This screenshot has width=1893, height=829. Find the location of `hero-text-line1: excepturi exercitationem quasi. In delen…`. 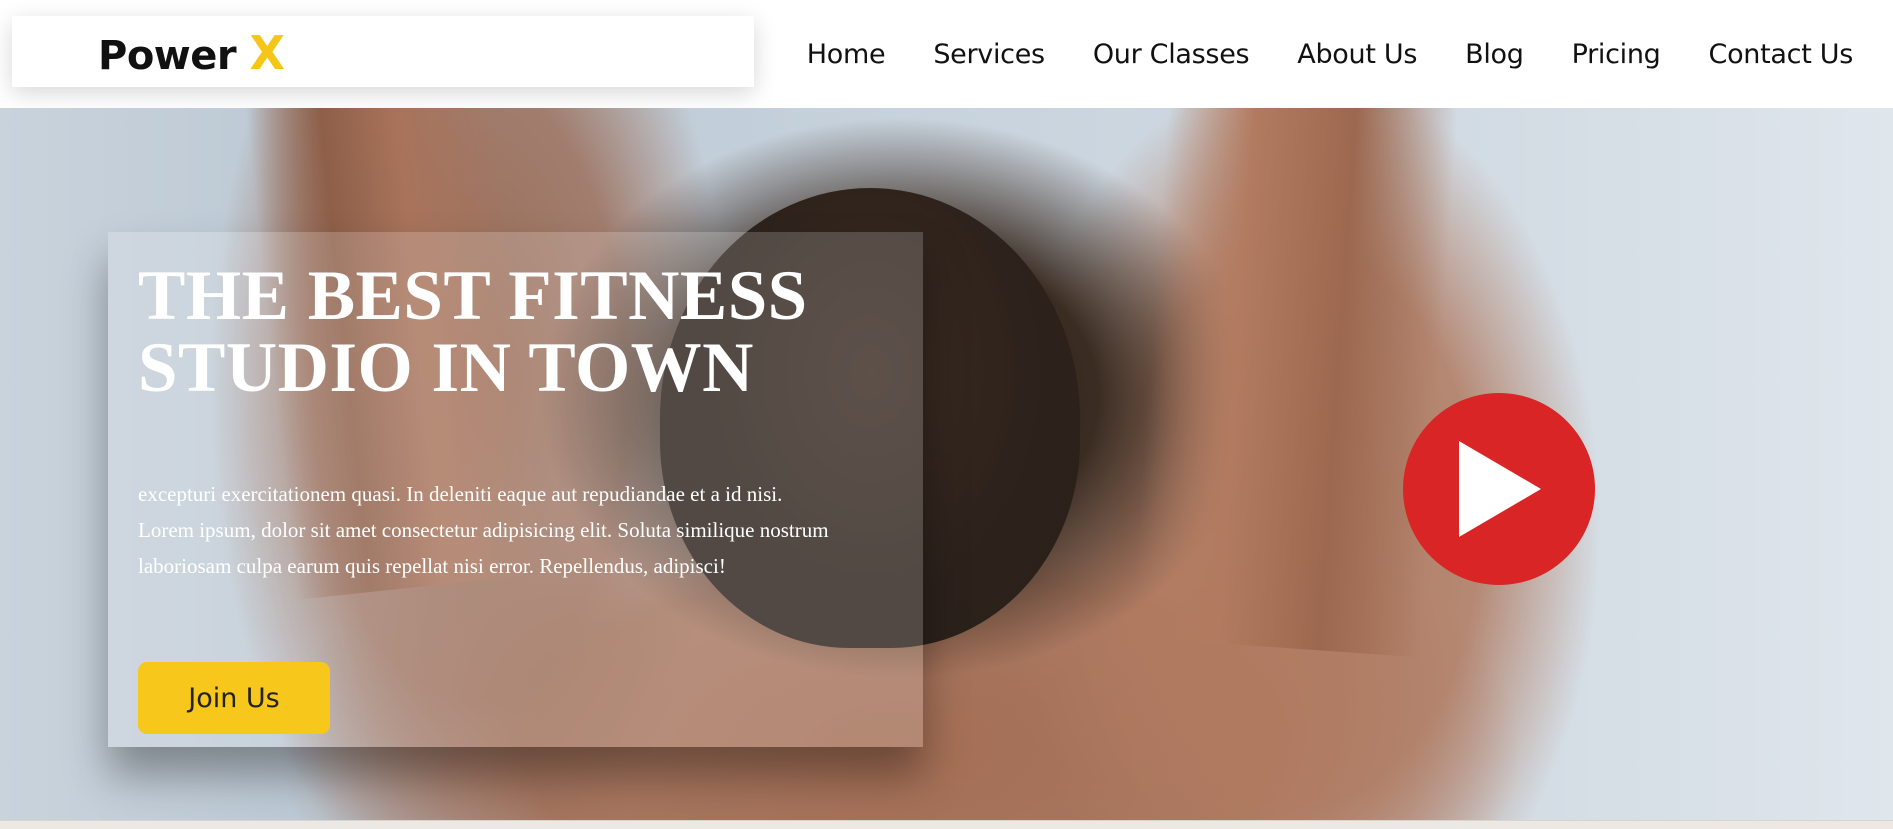

hero-text-line1: excepturi exercitationem quasi. In delen… is located at coordinates (460, 494).